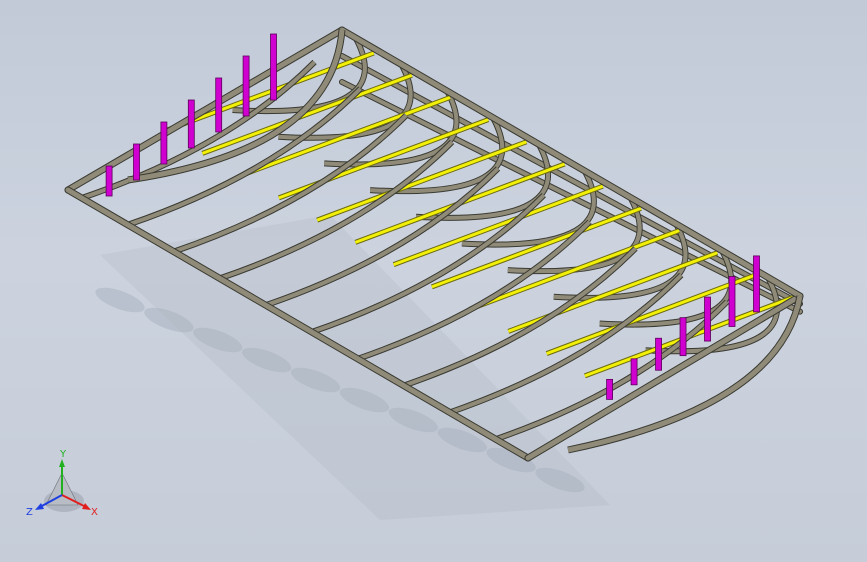 The height and width of the screenshot is (562, 867). I want to click on z-axis-arrow-icon, so click(39, 506).